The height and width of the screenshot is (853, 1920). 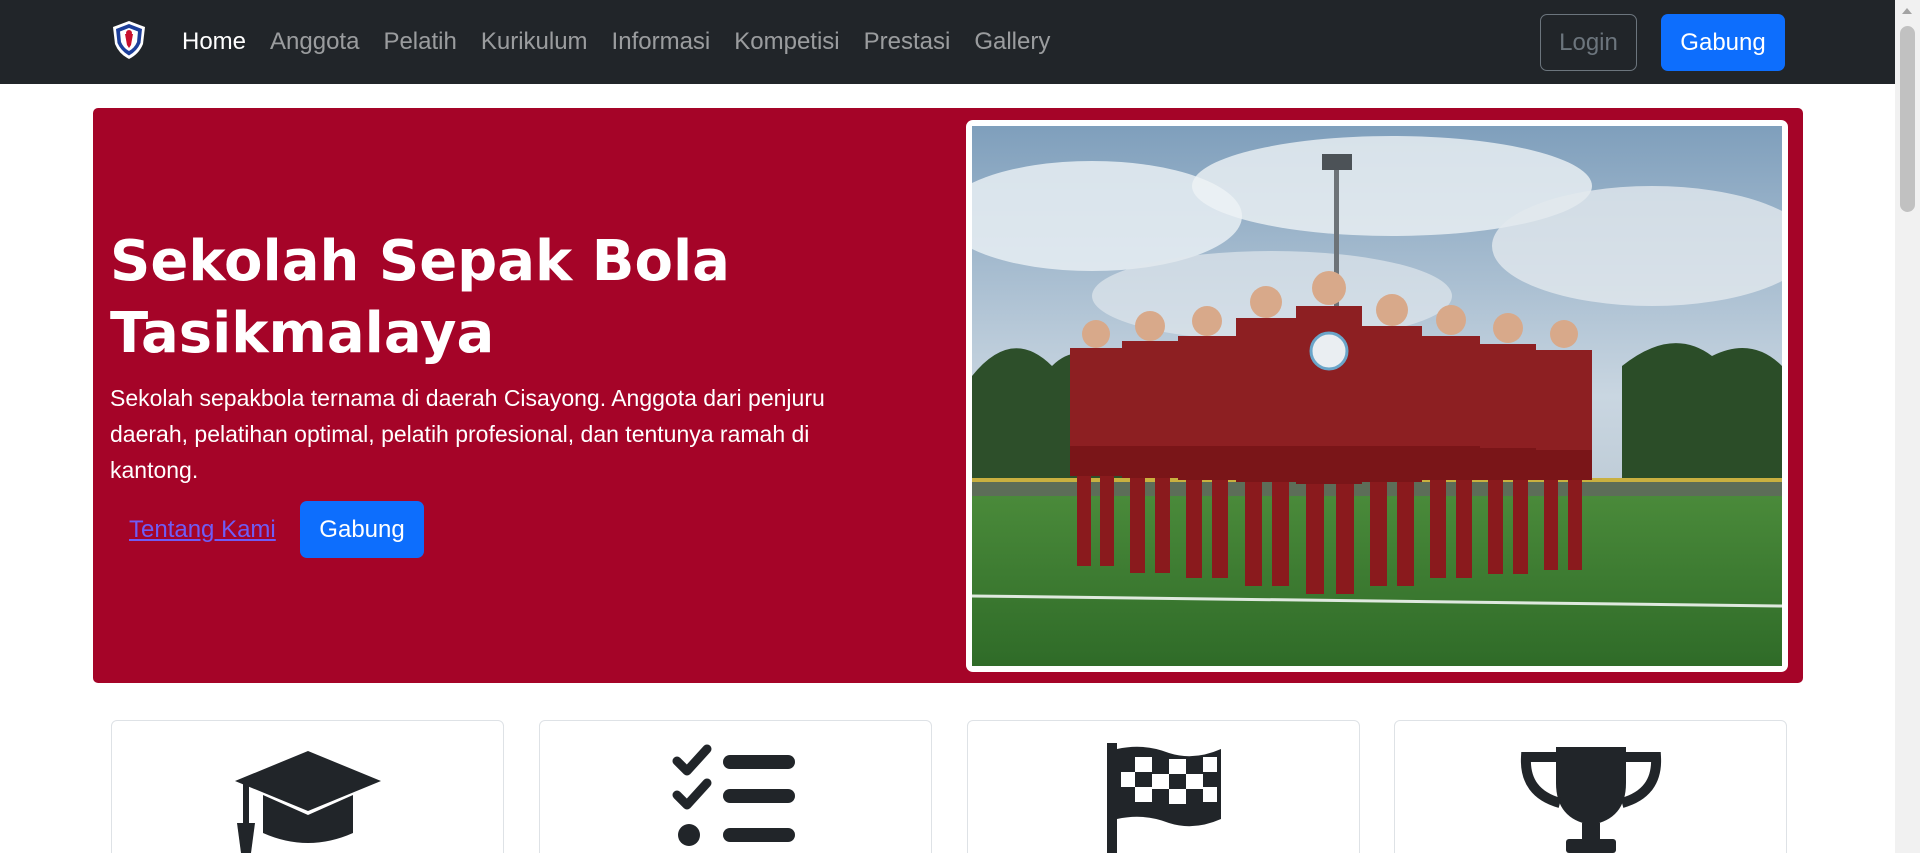 What do you see at coordinates (307, 802) in the screenshot?
I see `graduation-cap-icon` at bounding box center [307, 802].